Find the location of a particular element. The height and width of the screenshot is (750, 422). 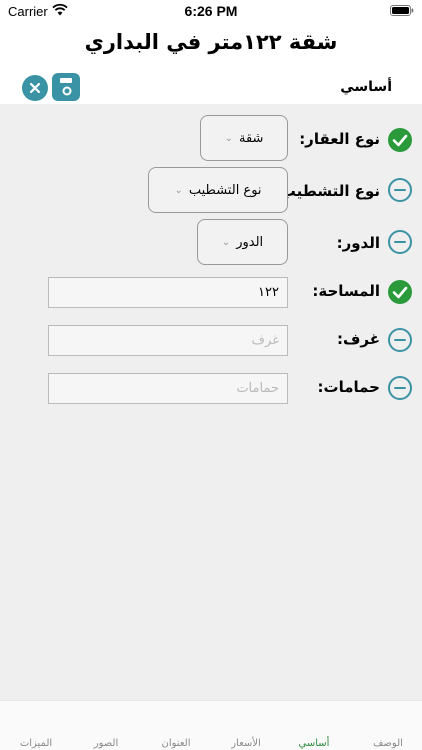

save-icon is located at coordinates (66, 87).